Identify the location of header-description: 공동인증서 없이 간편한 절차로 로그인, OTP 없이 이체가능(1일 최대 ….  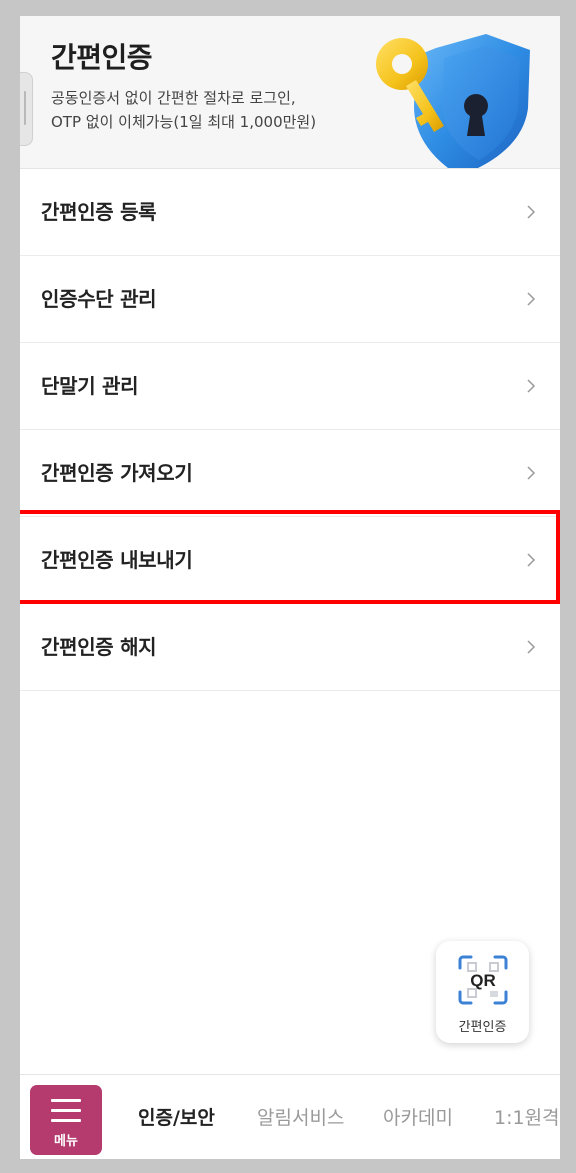
(183, 110).